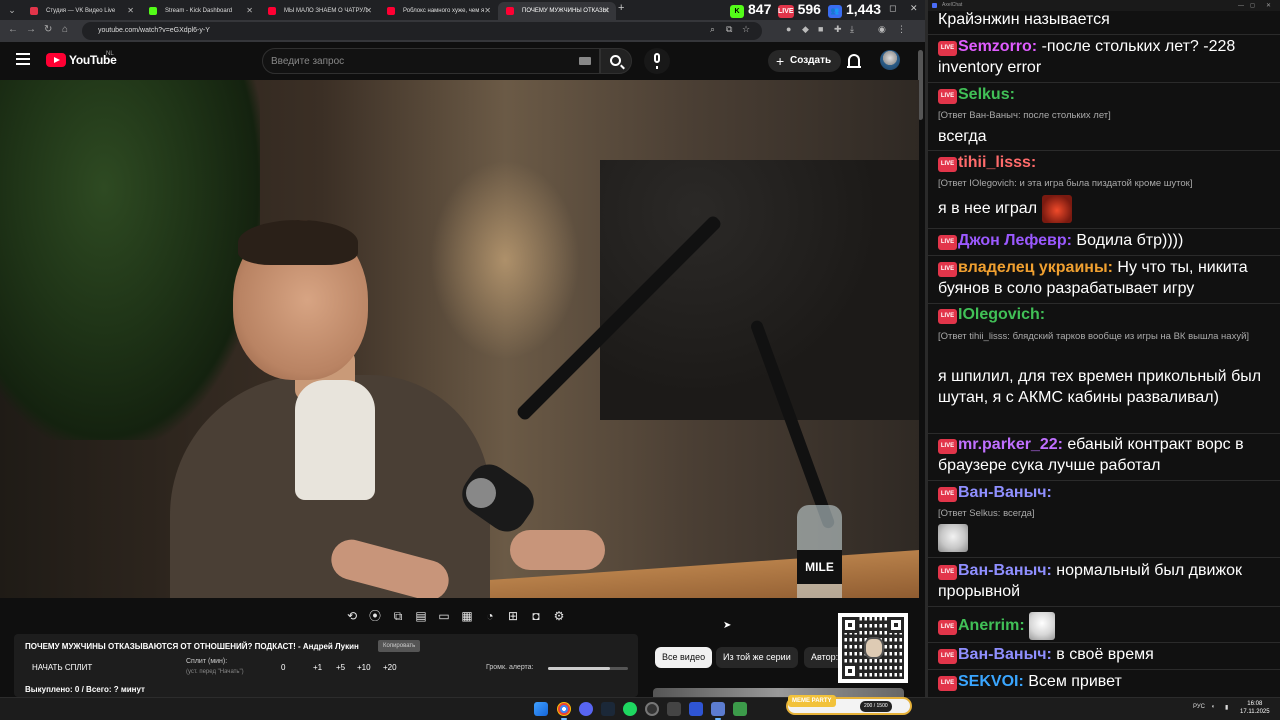 The image size is (1280, 720). I want to click on extension-icon: ◆, so click(805, 29).